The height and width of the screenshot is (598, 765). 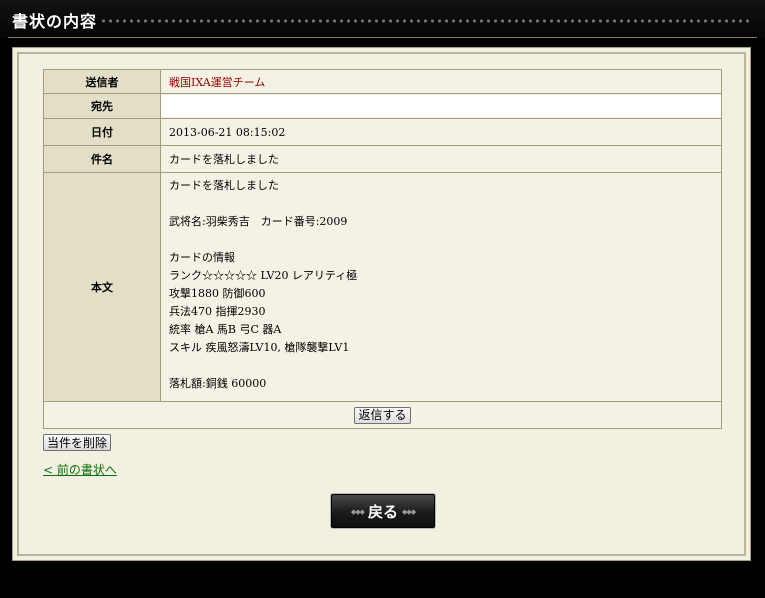 I want to click on table-row-subject: 件名 カードを落札しました, so click(x=382, y=159).